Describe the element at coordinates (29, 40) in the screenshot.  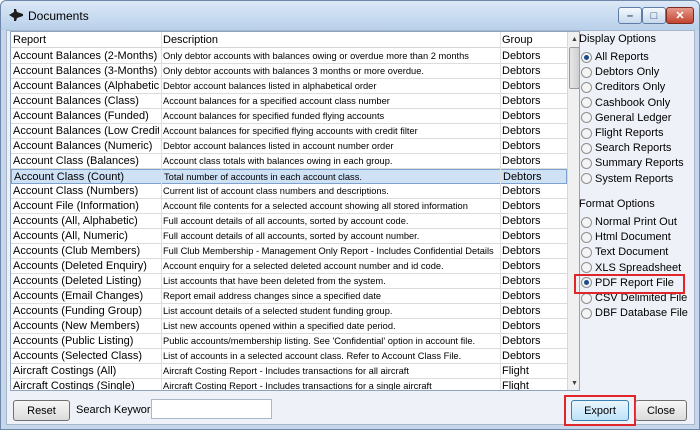
I see `column-header-report: Report` at that location.